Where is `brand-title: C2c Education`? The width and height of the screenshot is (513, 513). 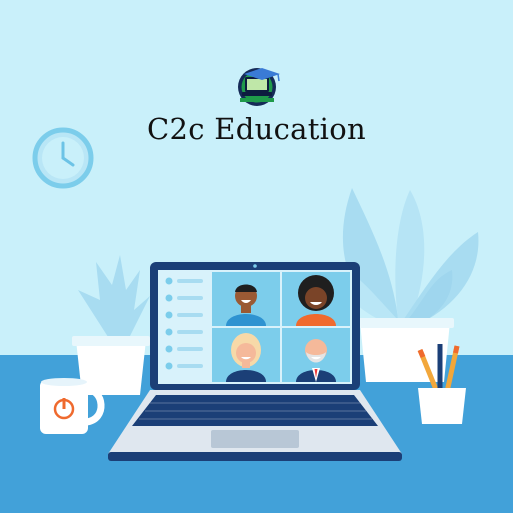
brand-title: C2c Education is located at coordinates (256, 129).